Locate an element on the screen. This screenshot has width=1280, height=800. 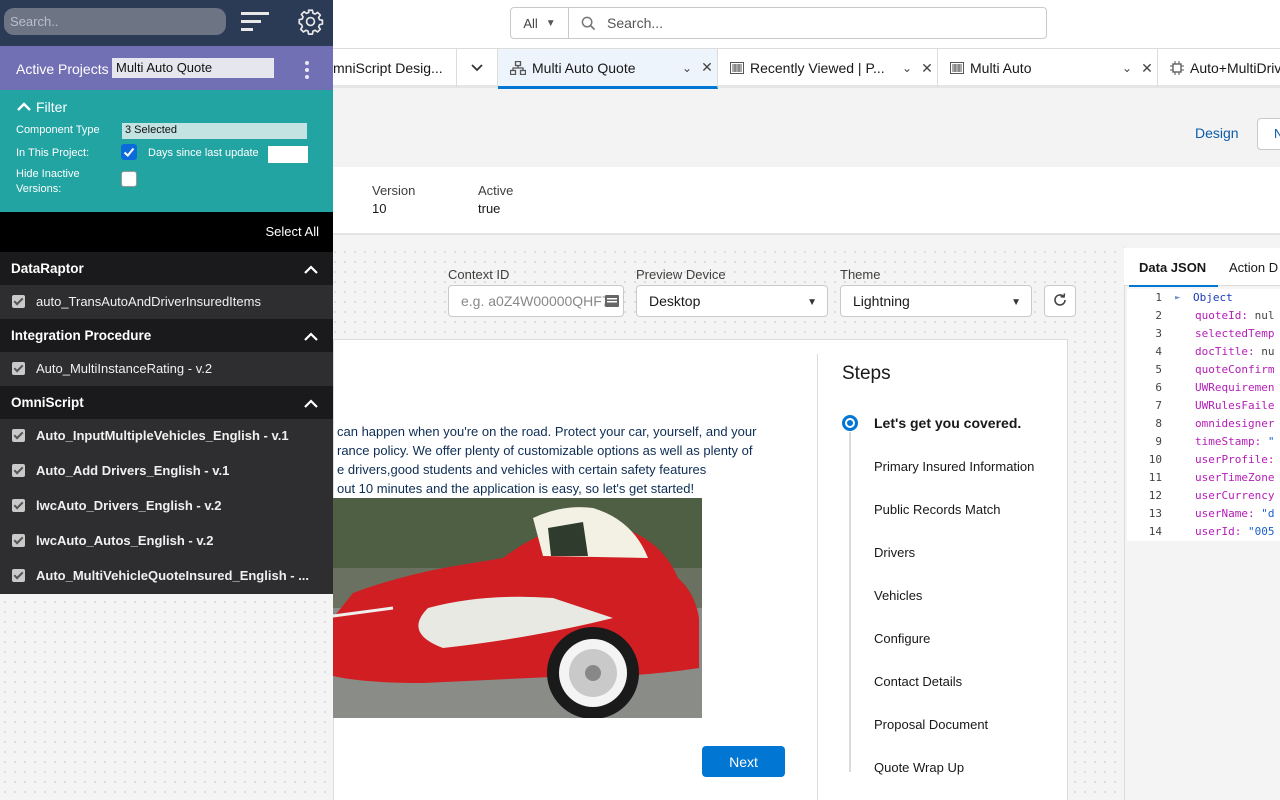
line-number: 2 is located at coordinates (1158, 315).